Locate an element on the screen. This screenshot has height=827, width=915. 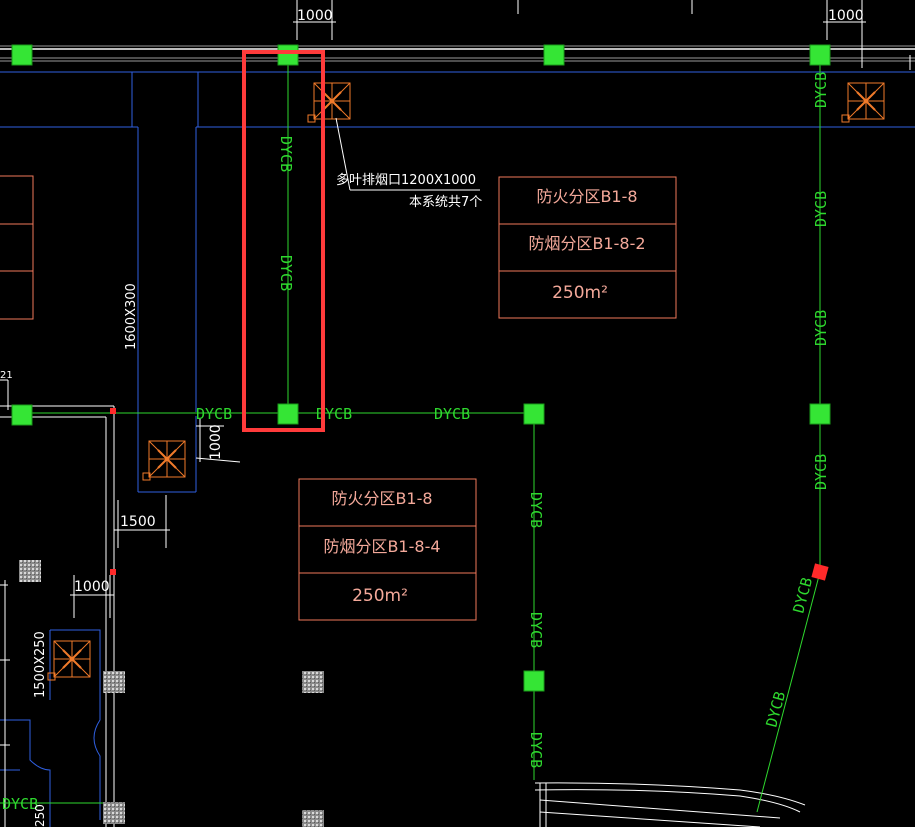
smoke-outlet-note-line2: 本系统共7个 is located at coordinates (445, 202).